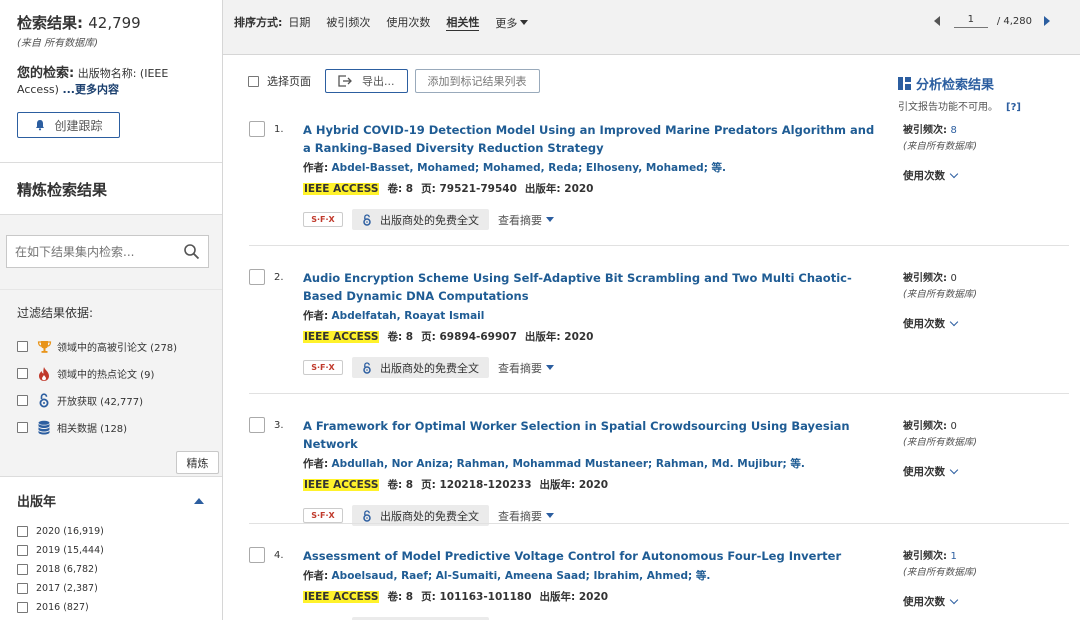 Image resolution: width=1080 pixels, height=620 pixels. Describe the element at coordinates (119, 400) in the screenshot. I see `filter-open-access: 开放获取 (42,777)` at that location.